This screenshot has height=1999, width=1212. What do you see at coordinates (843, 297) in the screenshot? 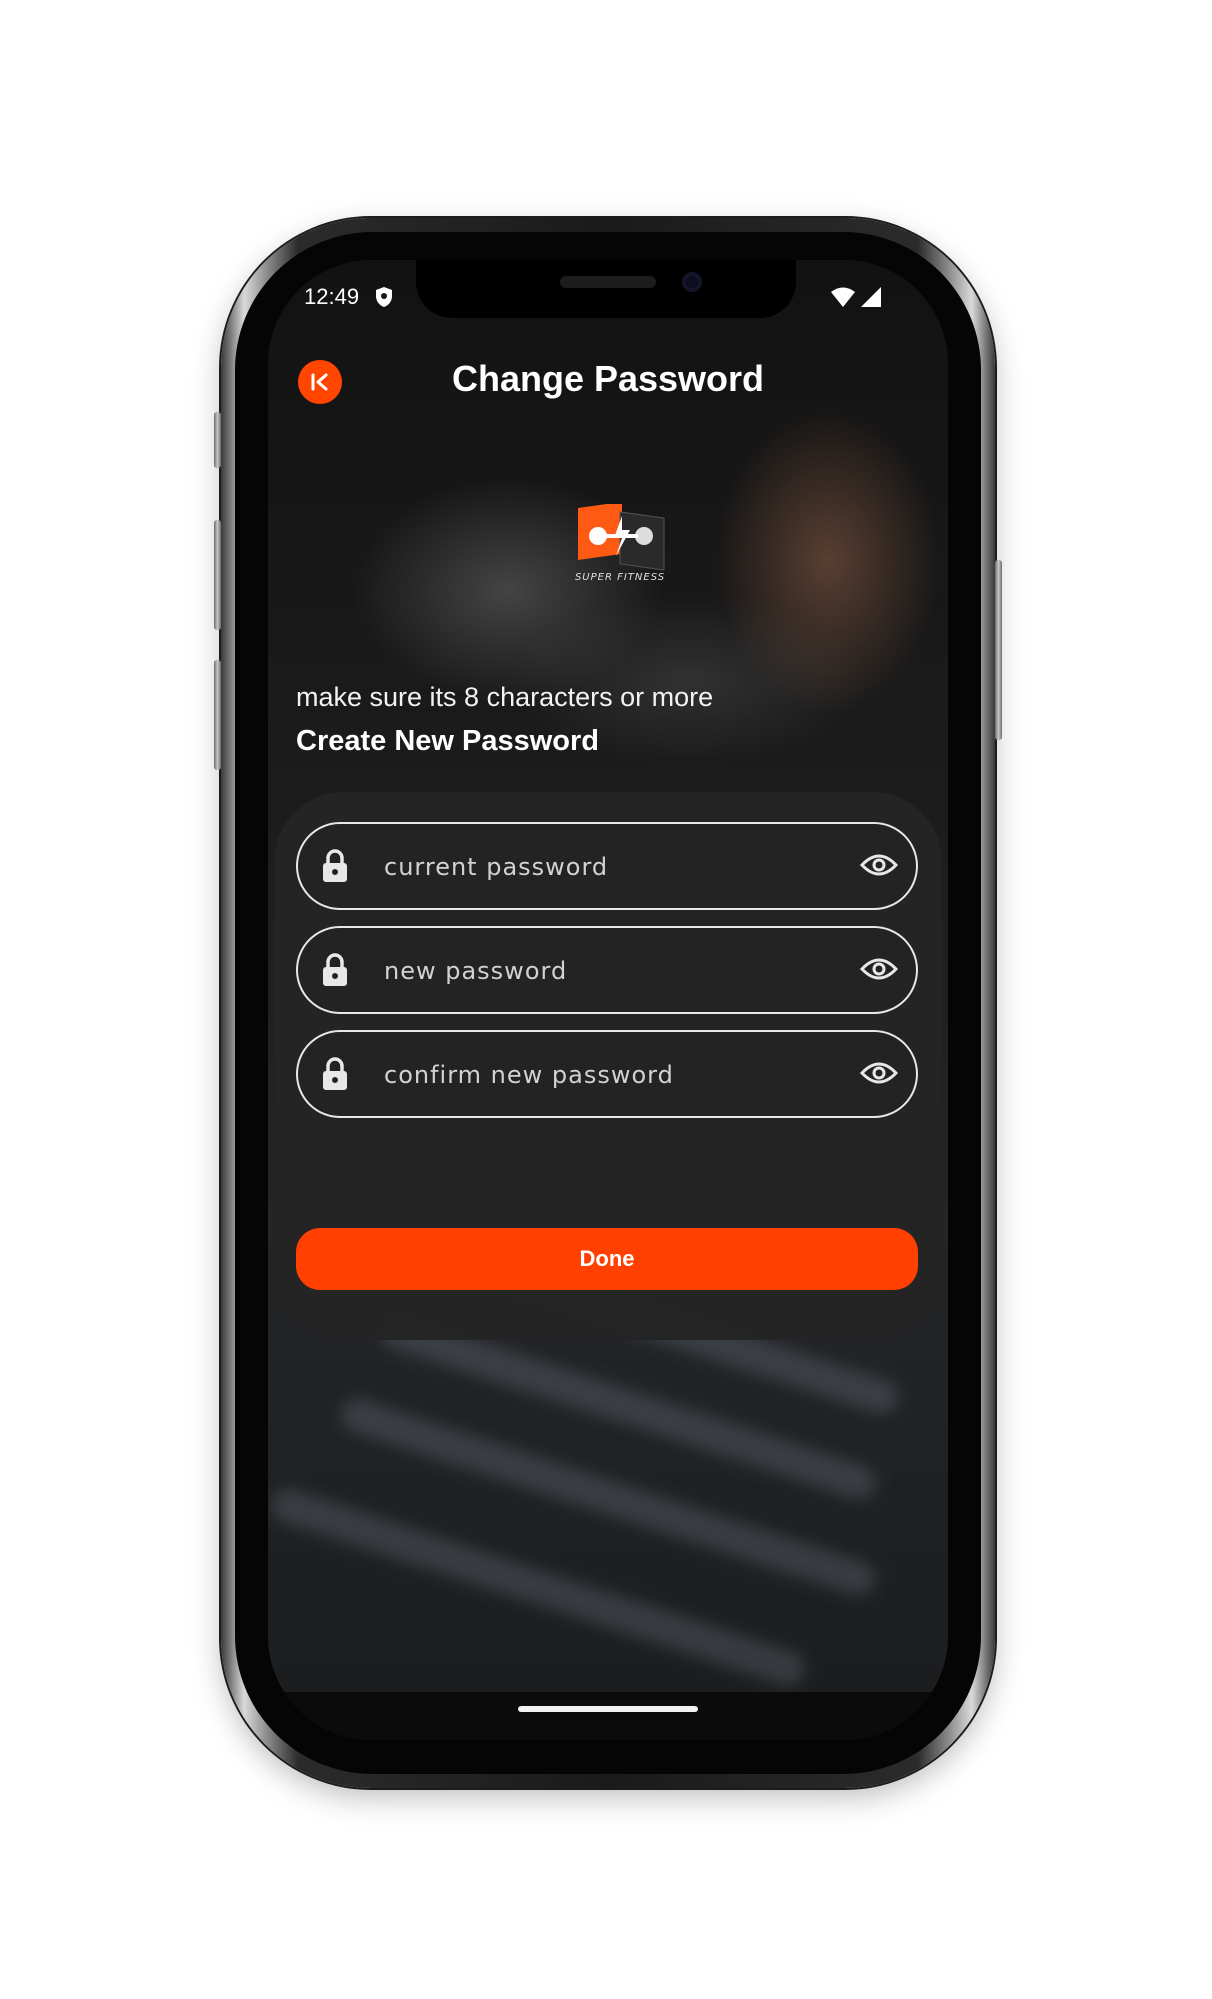
I see `wifi-icon` at bounding box center [843, 297].